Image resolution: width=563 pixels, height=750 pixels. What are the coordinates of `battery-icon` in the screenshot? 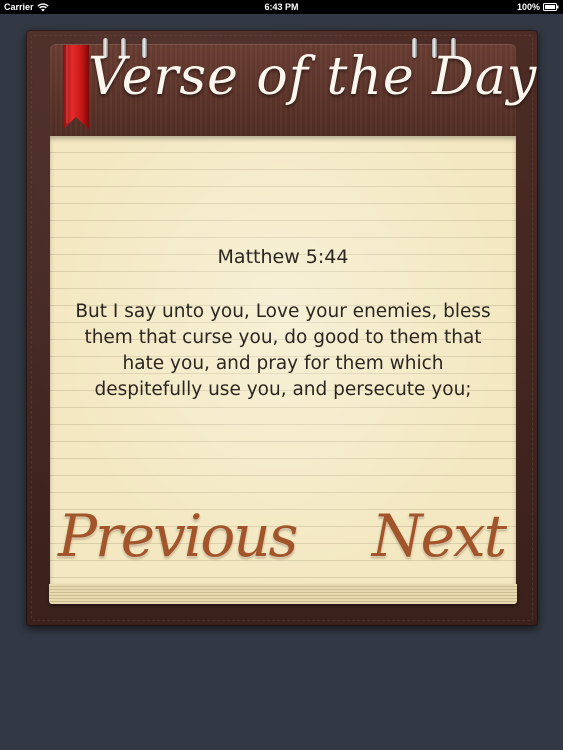 It's located at (551, 7).